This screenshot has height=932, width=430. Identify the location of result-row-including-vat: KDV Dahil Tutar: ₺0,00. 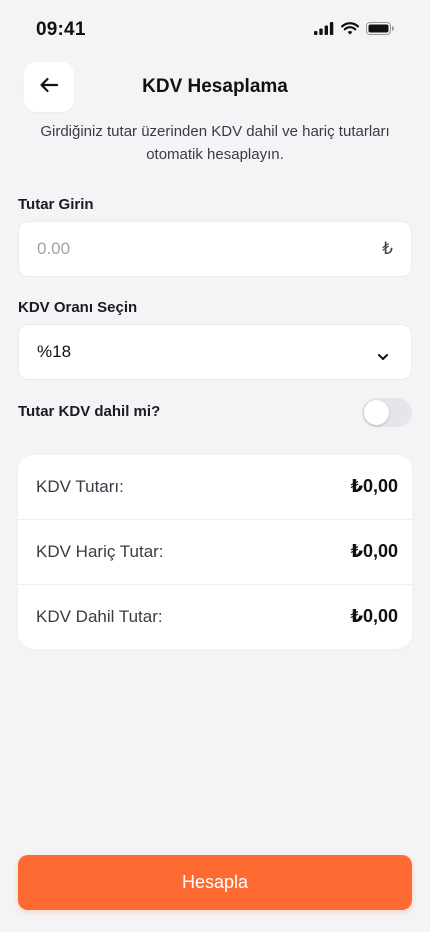
(215, 616).